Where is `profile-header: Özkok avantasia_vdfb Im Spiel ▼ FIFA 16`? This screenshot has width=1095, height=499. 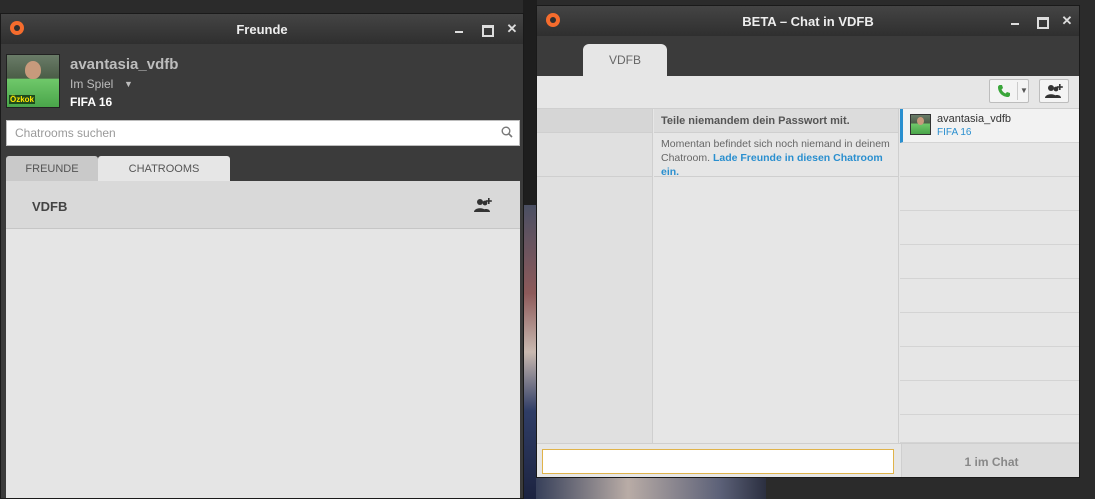
profile-header: Özkok avantasia_vdfb Im Spiel ▼ FIFA 16 is located at coordinates (262, 86).